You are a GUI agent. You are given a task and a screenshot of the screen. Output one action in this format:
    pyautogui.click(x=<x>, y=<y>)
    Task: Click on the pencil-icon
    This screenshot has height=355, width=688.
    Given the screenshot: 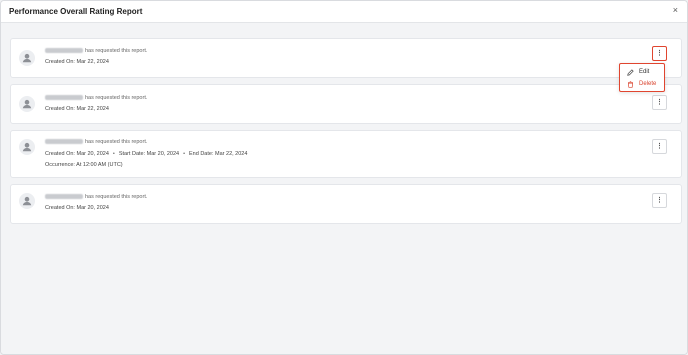 What is the action you would take?
    pyautogui.click(x=632, y=72)
    